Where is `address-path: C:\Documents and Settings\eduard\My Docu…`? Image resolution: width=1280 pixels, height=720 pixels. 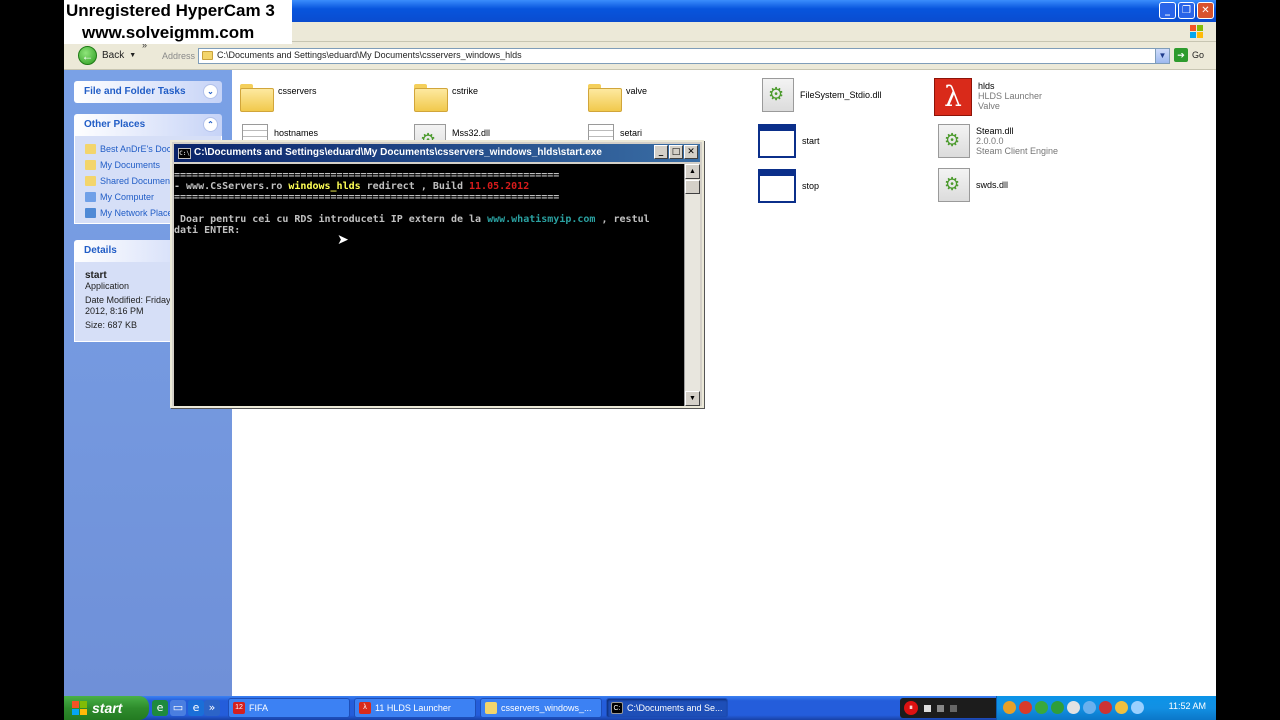
address-path: C:\Documents and Settings\eduard\My Docu… is located at coordinates (369, 55).